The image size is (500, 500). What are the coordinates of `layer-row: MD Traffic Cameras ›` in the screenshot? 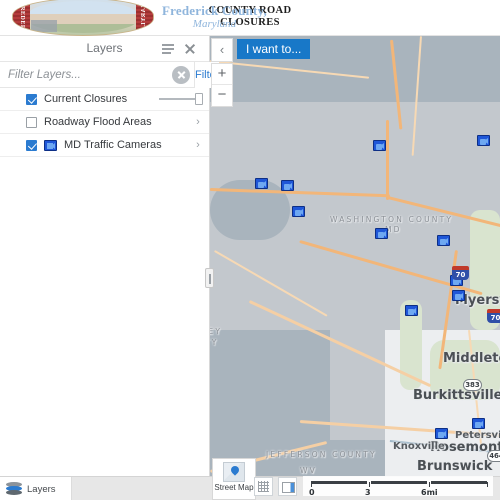 It's located at (104, 145).